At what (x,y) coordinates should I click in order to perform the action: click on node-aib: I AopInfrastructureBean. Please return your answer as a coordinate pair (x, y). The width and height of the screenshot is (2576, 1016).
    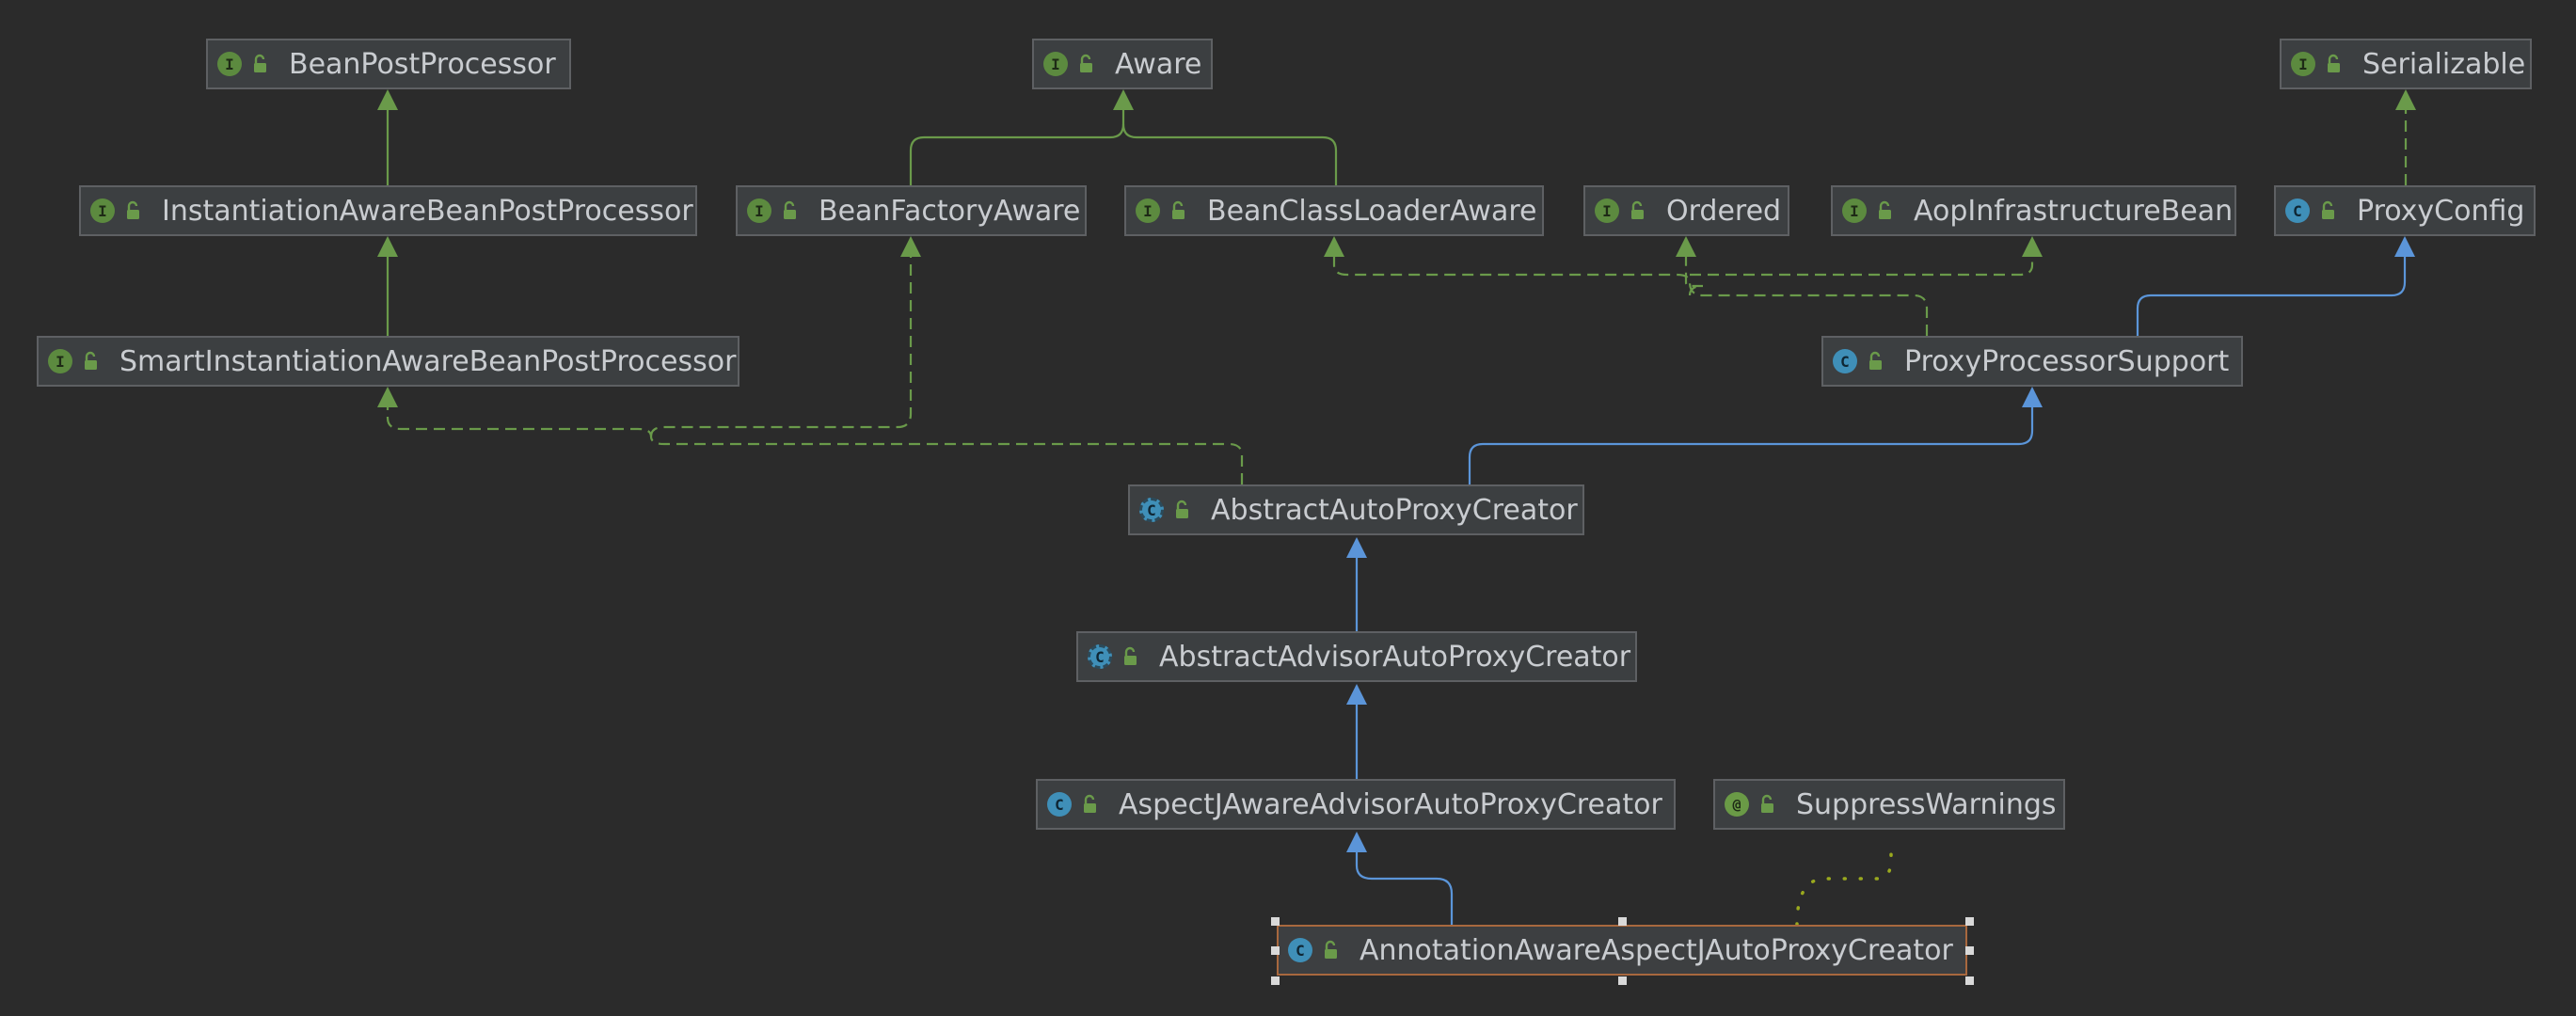
    Looking at the image, I should click on (2034, 211).